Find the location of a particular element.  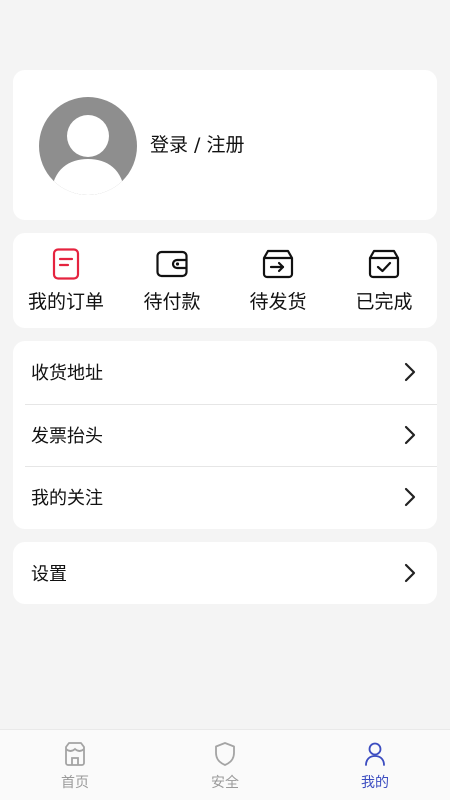

menu-item-label: 发票抬头 is located at coordinates (67, 436).